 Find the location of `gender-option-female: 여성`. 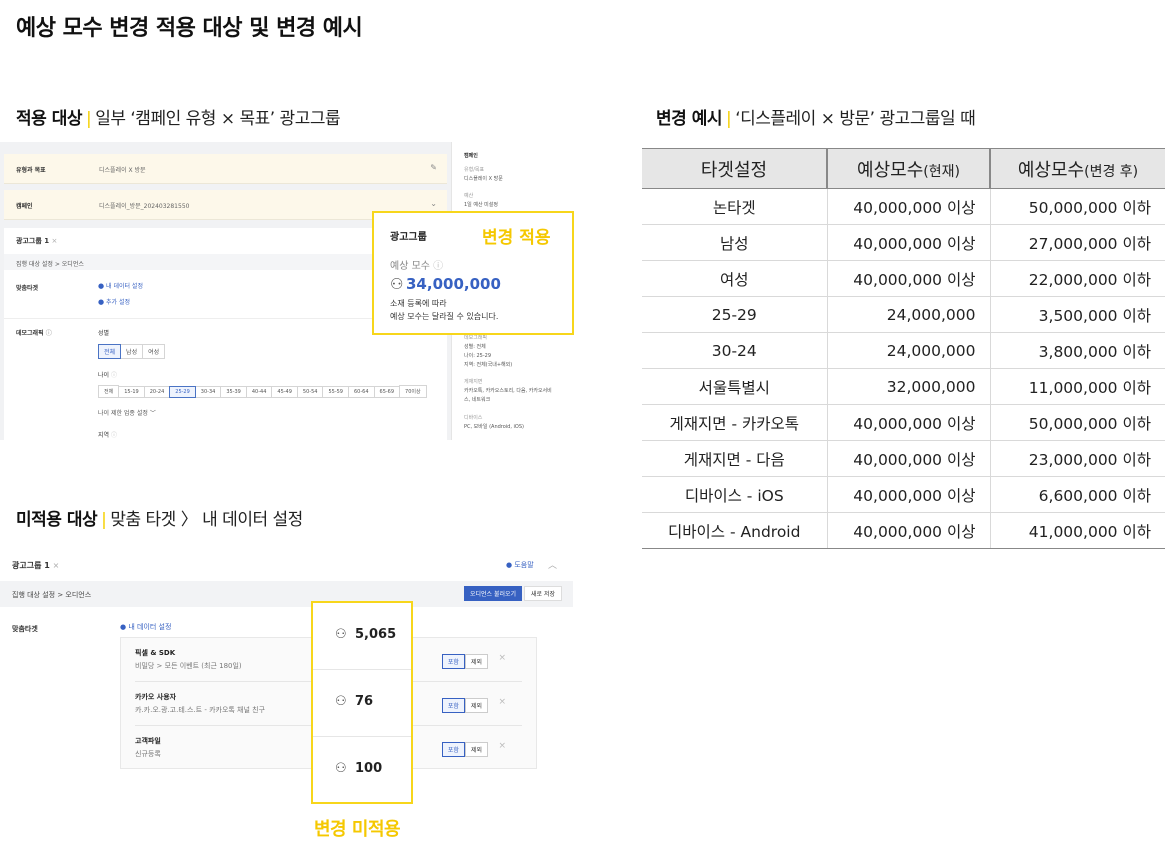

gender-option-female: 여성 is located at coordinates (154, 351).